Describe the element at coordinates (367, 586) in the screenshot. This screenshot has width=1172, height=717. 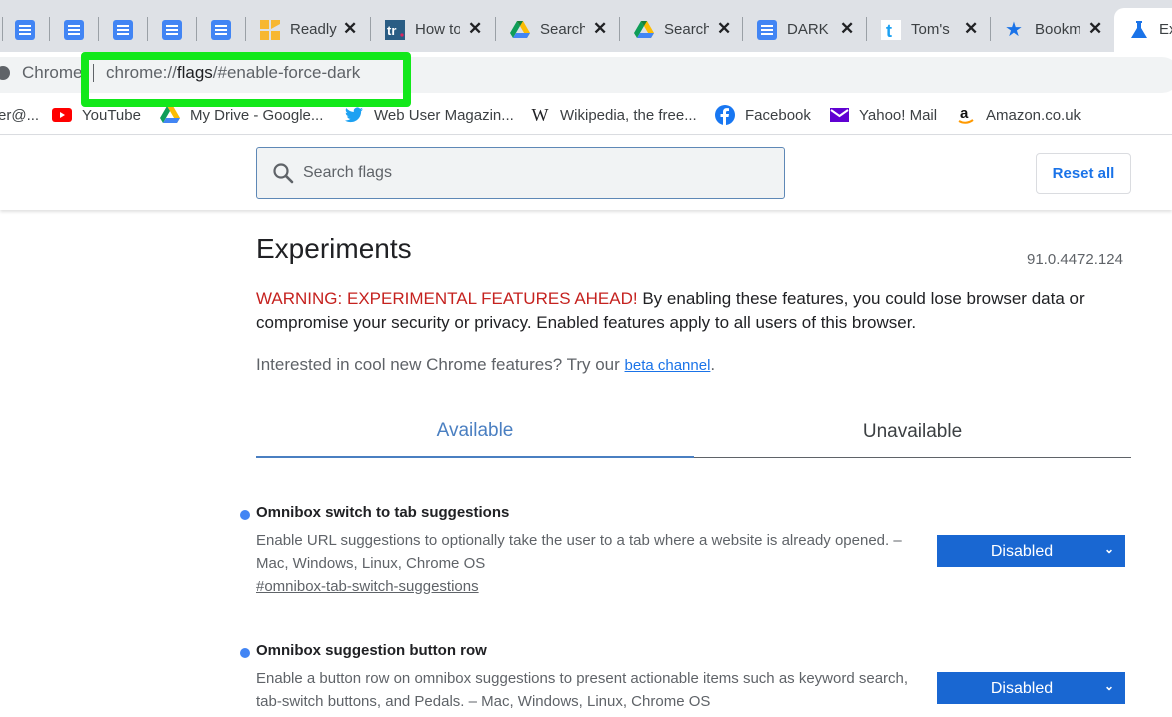
I see `flag-anchor-link: #omnibox-tab-switch-suggestions` at that location.